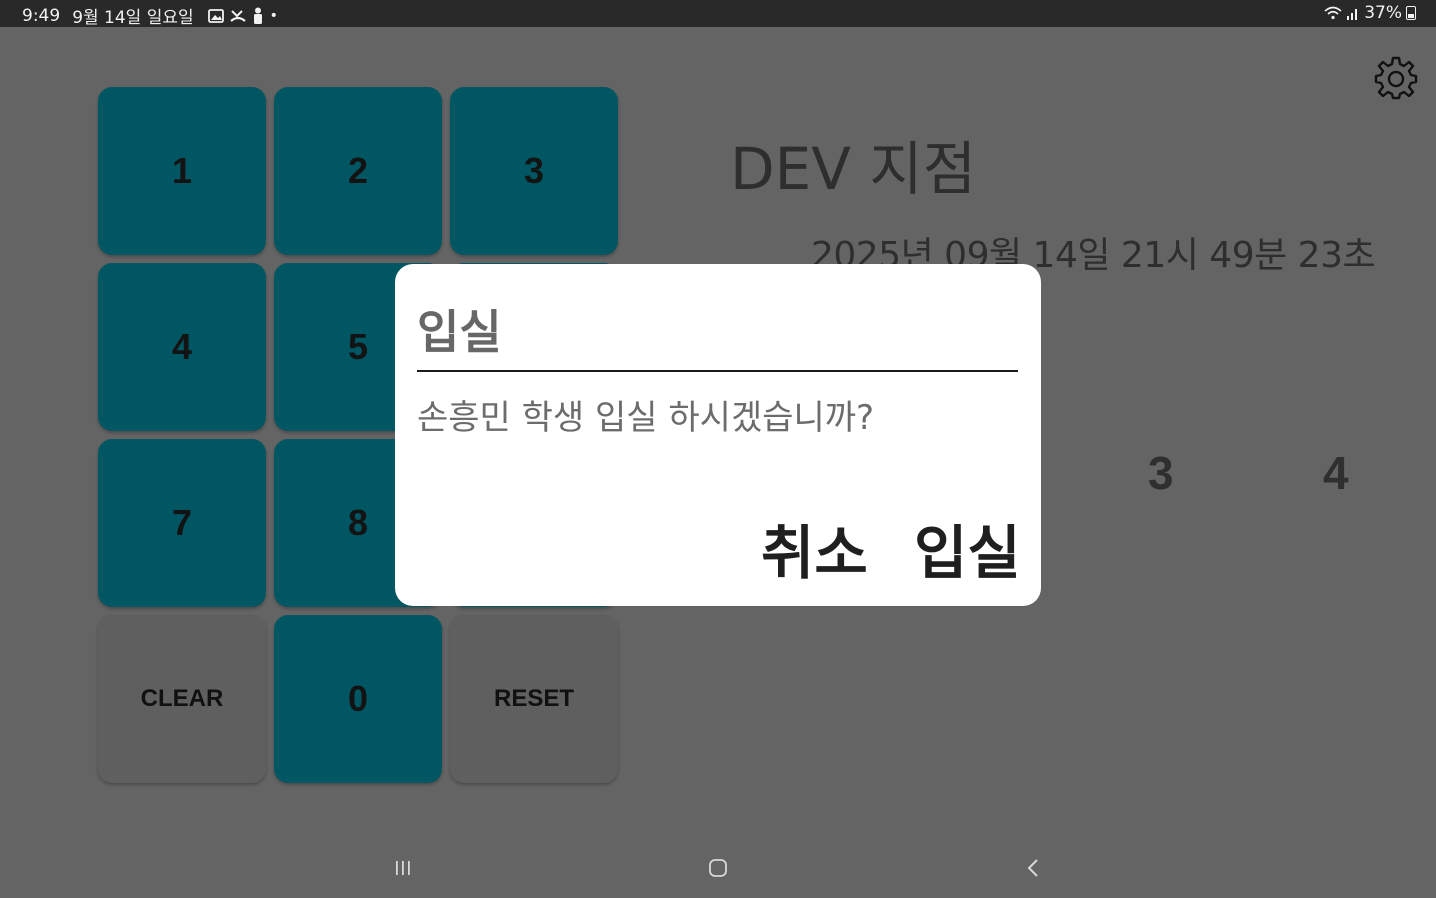 The image size is (1436, 898). What do you see at coordinates (718, 14) in the screenshot?
I see `status-bar: 9:49 9월 14일 일요일 • 37%` at bounding box center [718, 14].